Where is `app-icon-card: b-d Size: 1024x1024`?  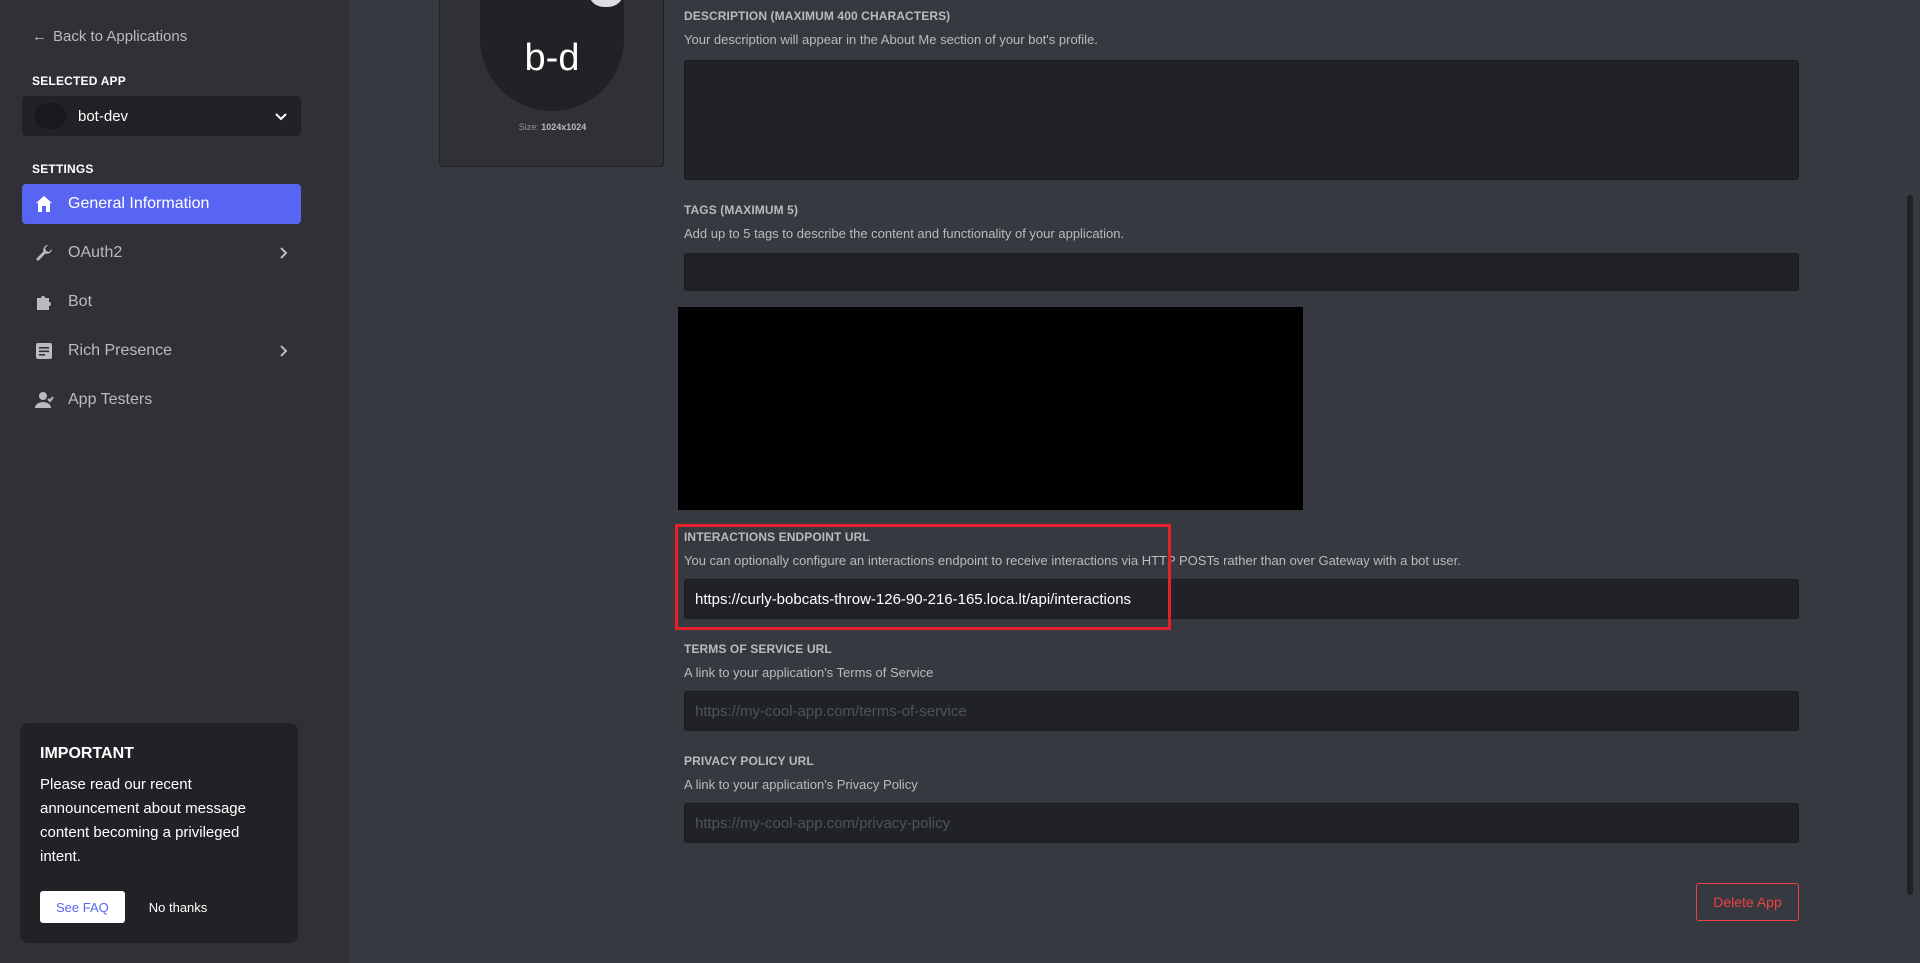 app-icon-card: b-d Size: 1024x1024 is located at coordinates (551, 83).